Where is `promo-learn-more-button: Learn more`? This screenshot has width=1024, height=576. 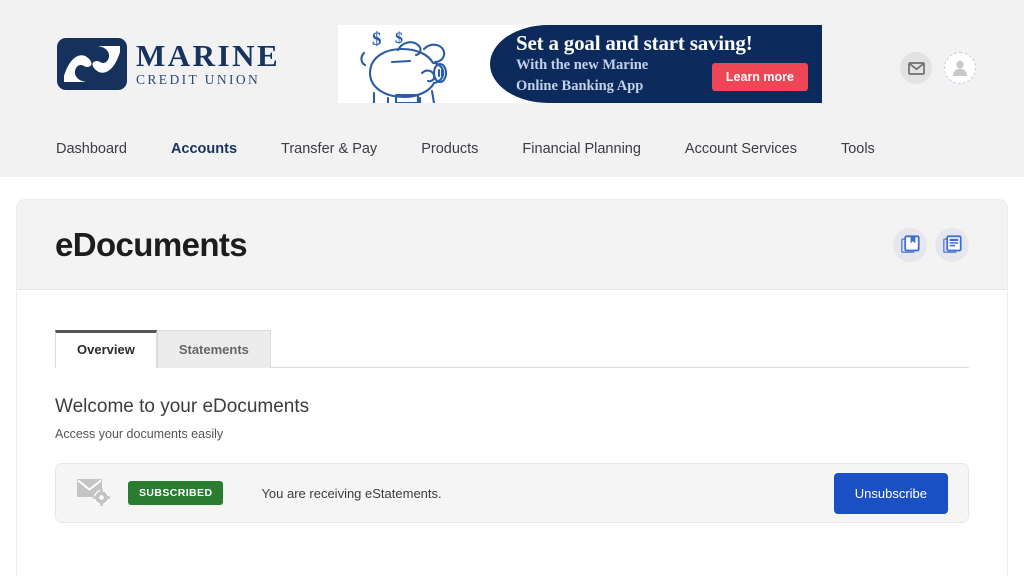 promo-learn-more-button: Learn more is located at coordinates (759, 77).